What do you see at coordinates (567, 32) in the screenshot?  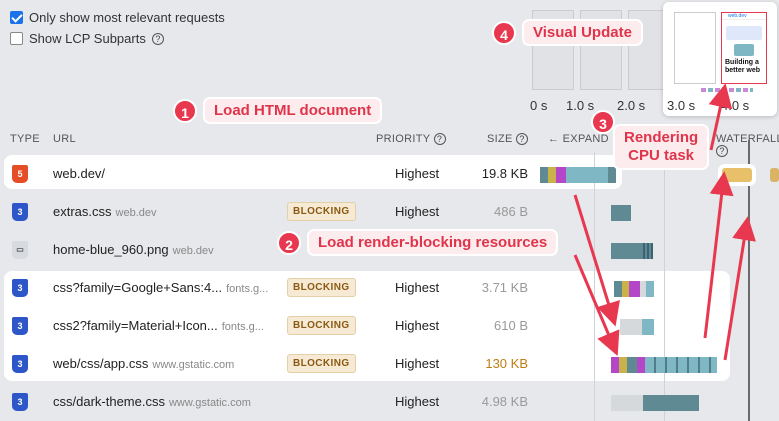 I see `callout-4: 4 Visual Update` at bounding box center [567, 32].